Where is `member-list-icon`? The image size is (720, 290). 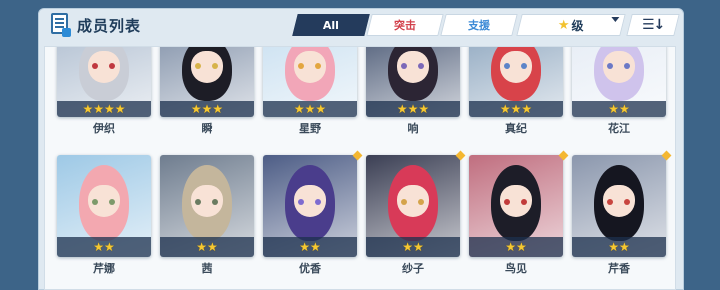 member-list-icon is located at coordinates (61, 25).